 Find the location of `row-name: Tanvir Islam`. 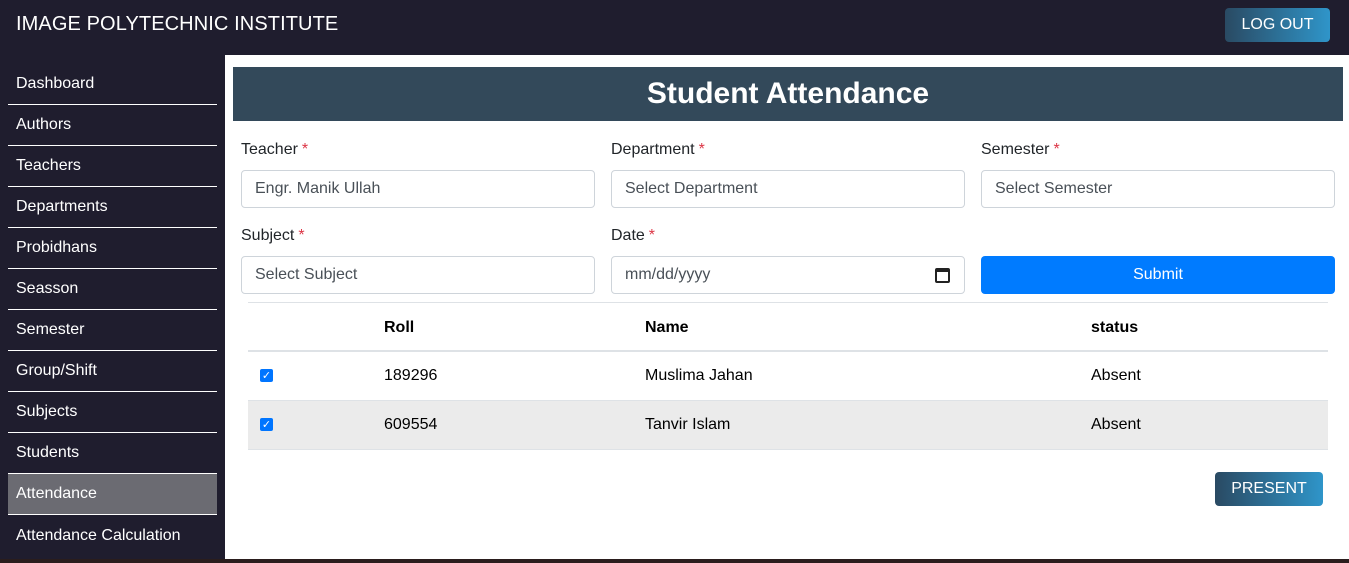

row-name: Tanvir Islam is located at coordinates (688, 424).